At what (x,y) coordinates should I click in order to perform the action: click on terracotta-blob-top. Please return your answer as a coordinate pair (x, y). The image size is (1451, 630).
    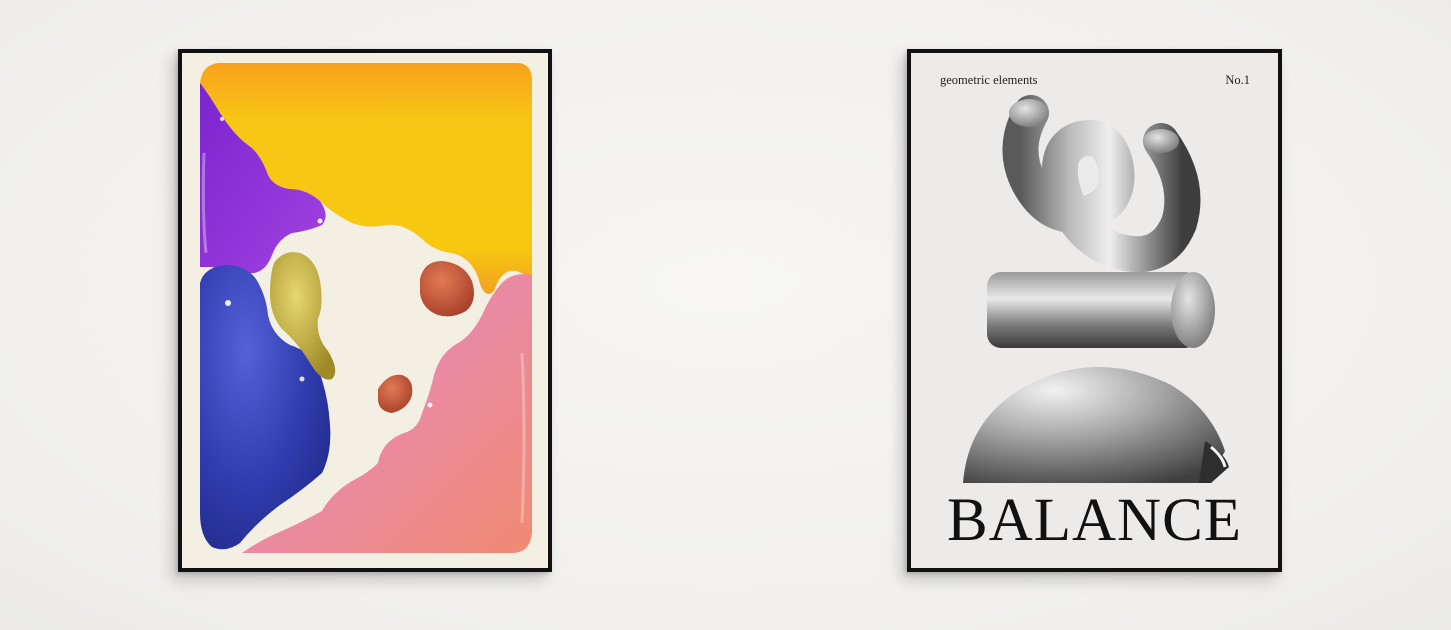
    Looking at the image, I should click on (447, 289).